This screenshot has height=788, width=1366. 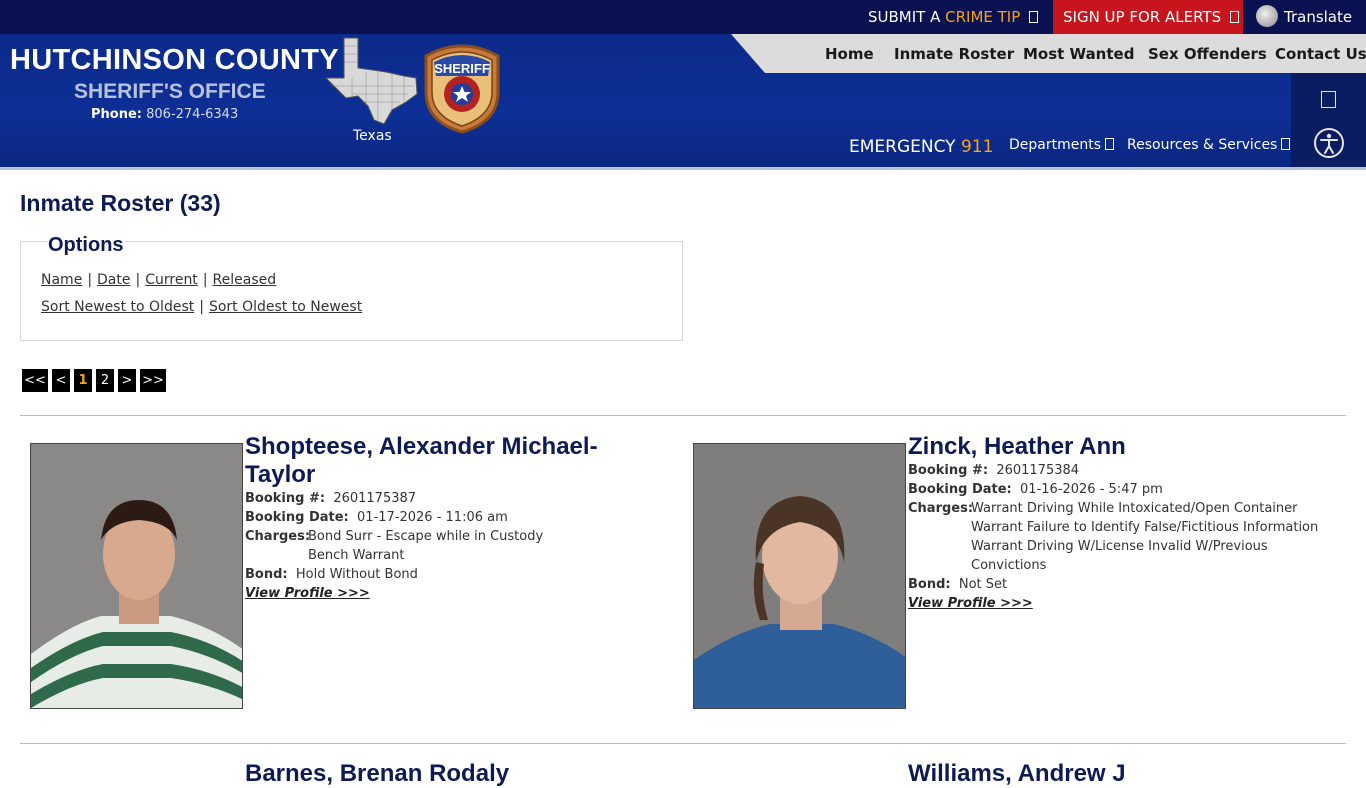 I want to click on booking-number-value: 2601175387, so click(x=375, y=498).